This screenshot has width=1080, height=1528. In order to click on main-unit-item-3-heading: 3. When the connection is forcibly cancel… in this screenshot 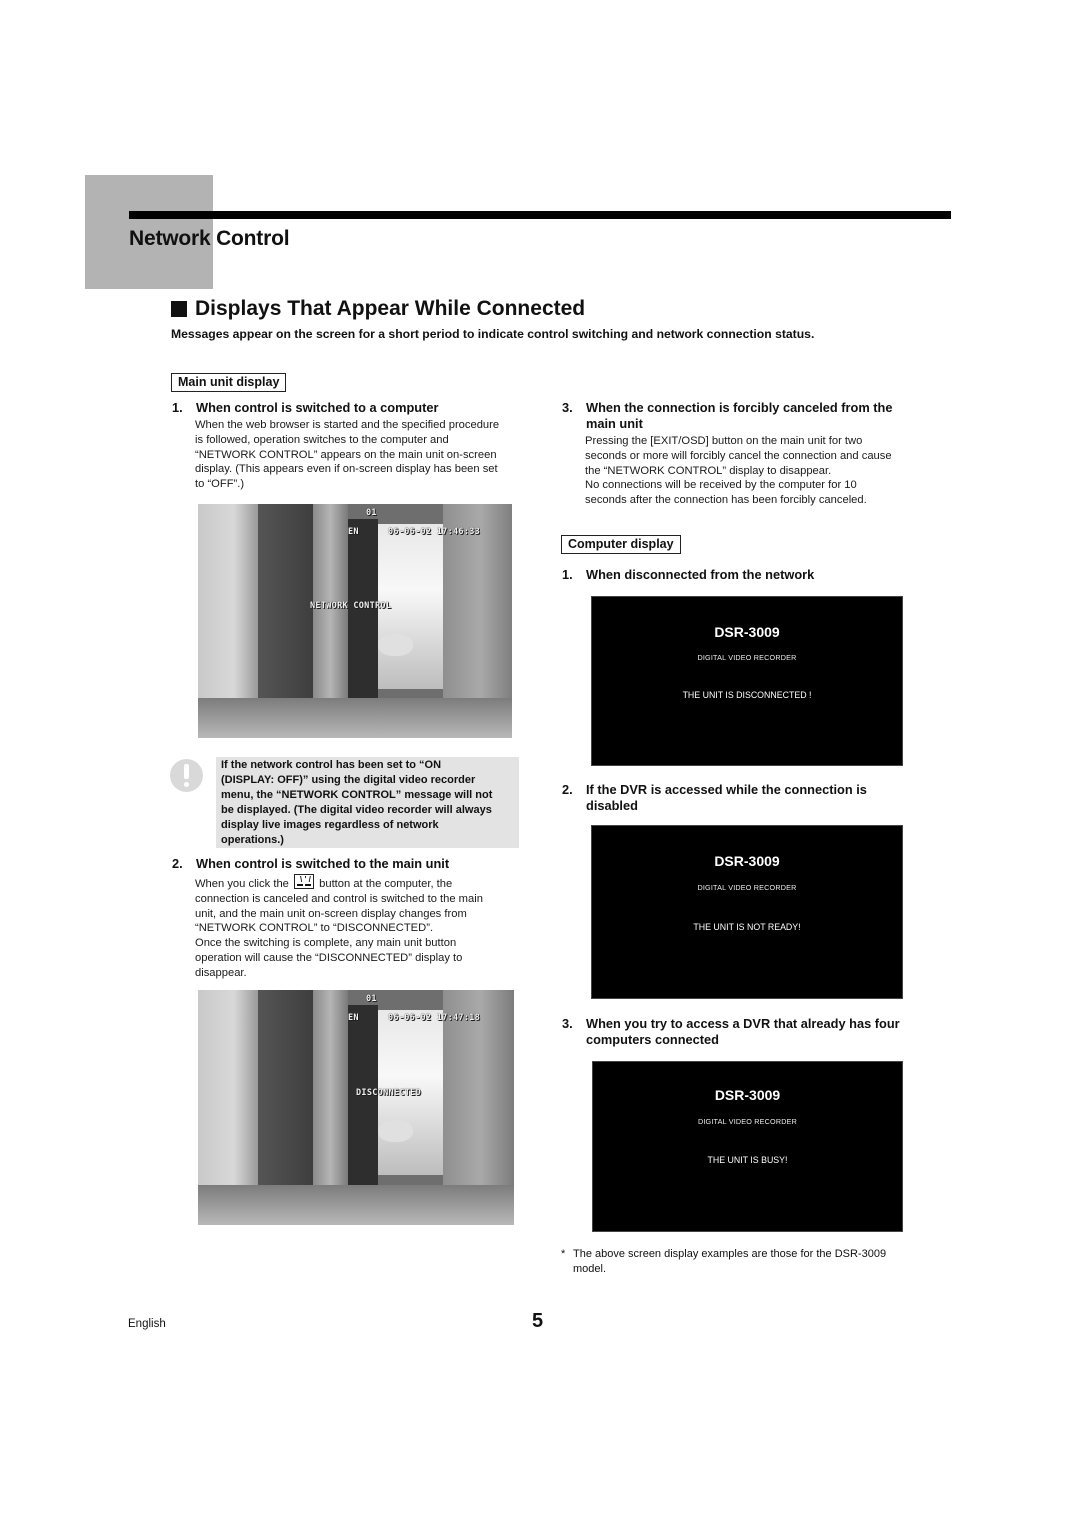, I will do `click(727, 415)`.